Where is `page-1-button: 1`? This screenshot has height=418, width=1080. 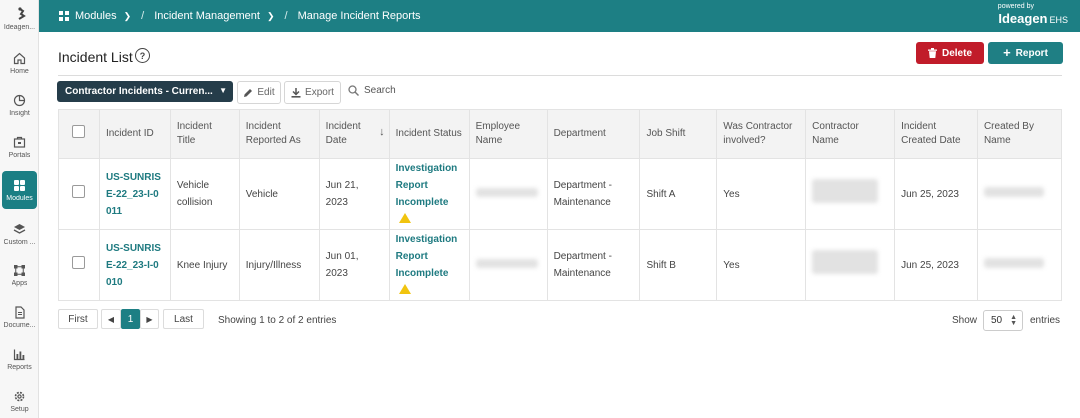 page-1-button: 1 is located at coordinates (130, 319).